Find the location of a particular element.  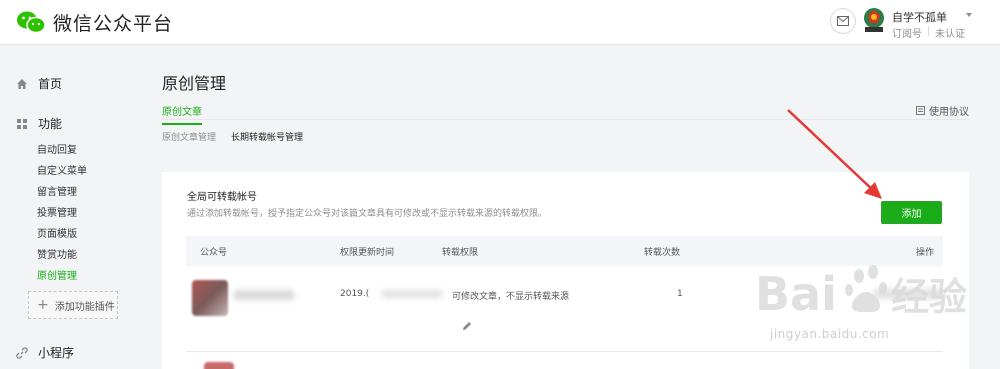

account-type: 订阅号 is located at coordinates (907, 34).